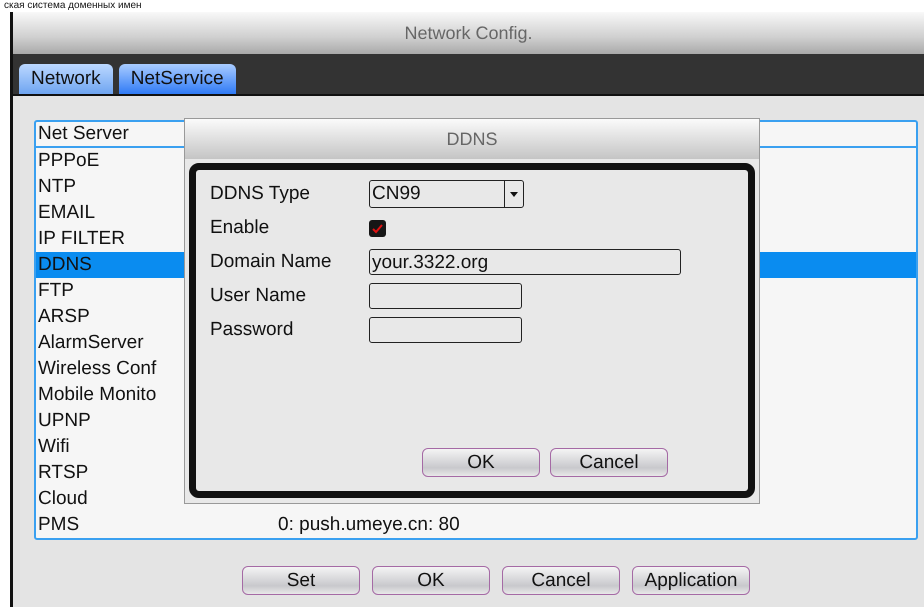 This screenshot has width=924, height=607. I want to click on field-label: Domain Name, so click(271, 262).